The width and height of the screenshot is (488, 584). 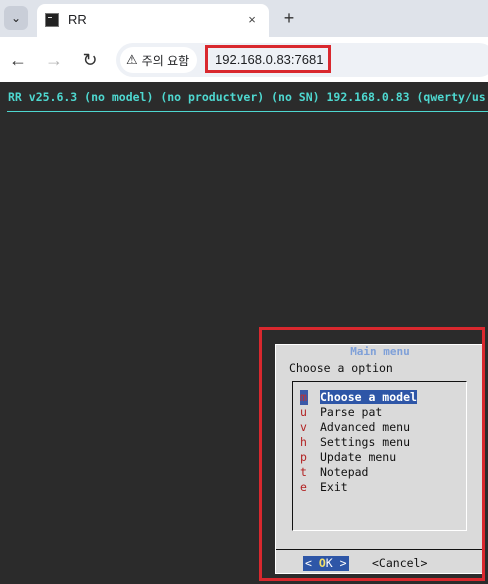 I want to click on close-tab-icon: ×, so click(x=252, y=19).